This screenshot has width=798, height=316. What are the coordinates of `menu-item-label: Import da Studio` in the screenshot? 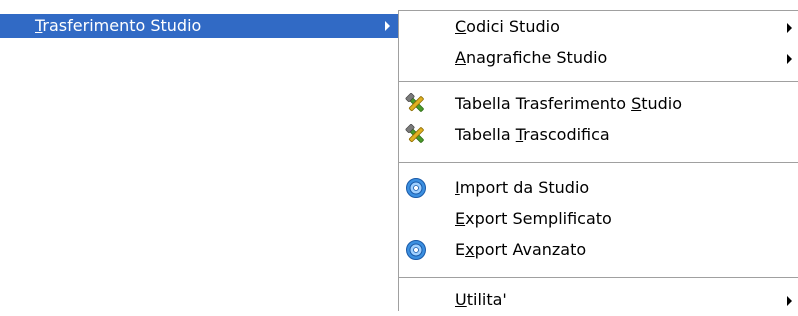 It's located at (522, 187).